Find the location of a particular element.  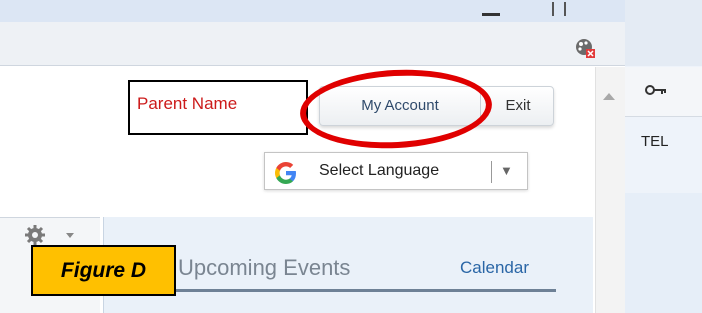

figure-label: Figure D is located at coordinates (103, 270).